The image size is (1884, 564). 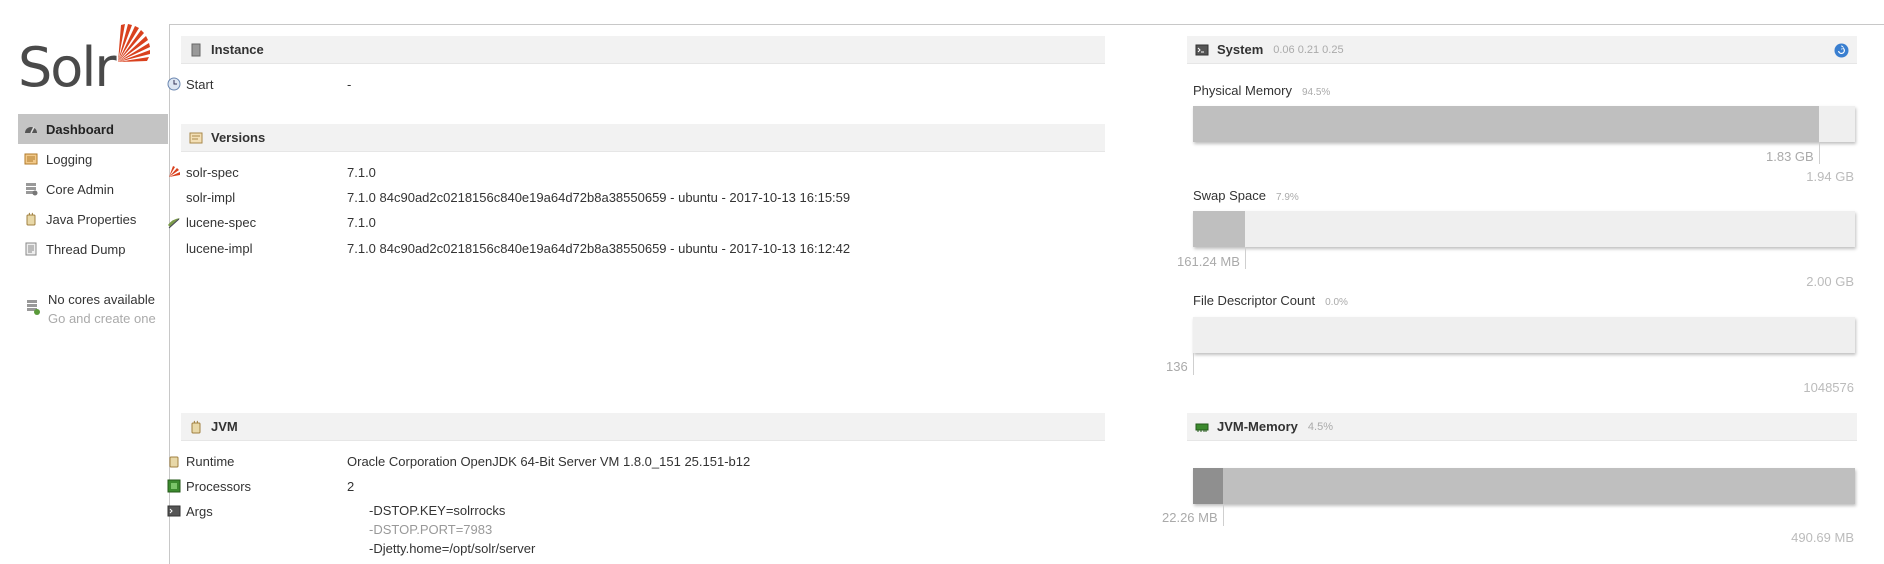 I want to click on logo-text: Solr, so click(x=67, y=67).